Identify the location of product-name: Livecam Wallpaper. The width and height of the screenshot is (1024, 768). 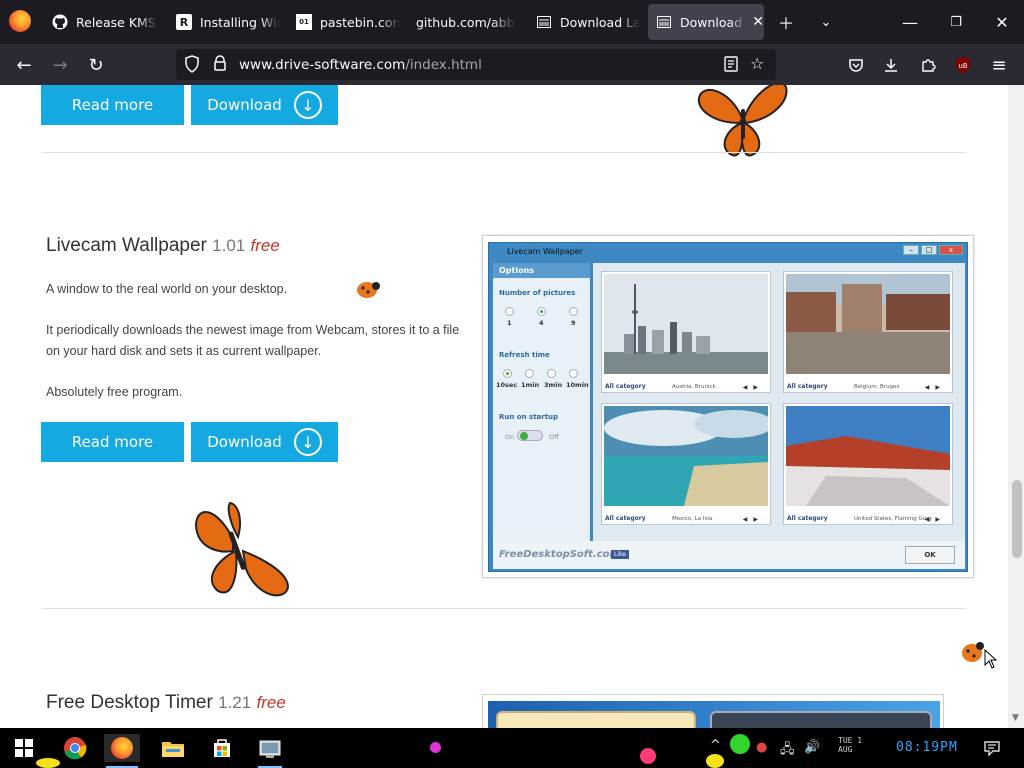
(126, 245).